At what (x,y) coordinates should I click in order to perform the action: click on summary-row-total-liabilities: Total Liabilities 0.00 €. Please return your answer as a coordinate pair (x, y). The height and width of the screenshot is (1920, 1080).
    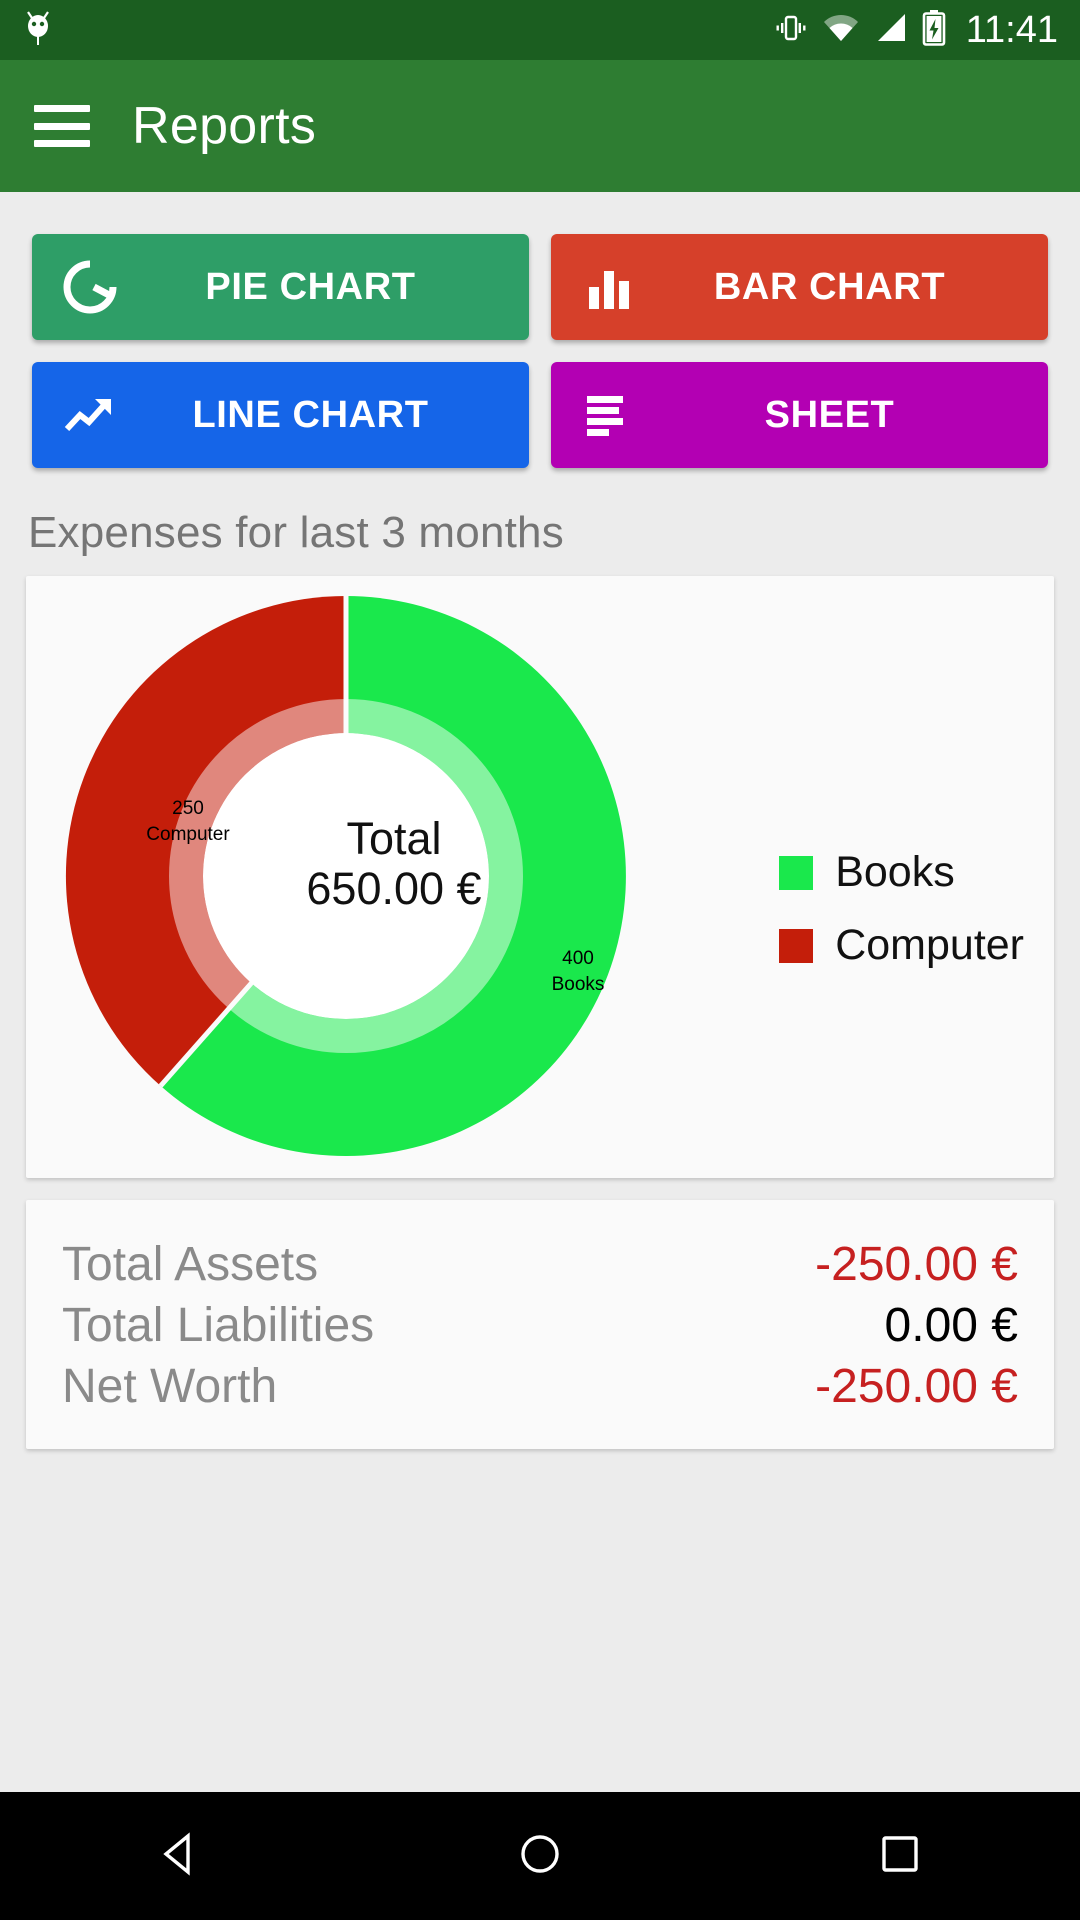
    Looking at the image, I should click on (540, 1325).